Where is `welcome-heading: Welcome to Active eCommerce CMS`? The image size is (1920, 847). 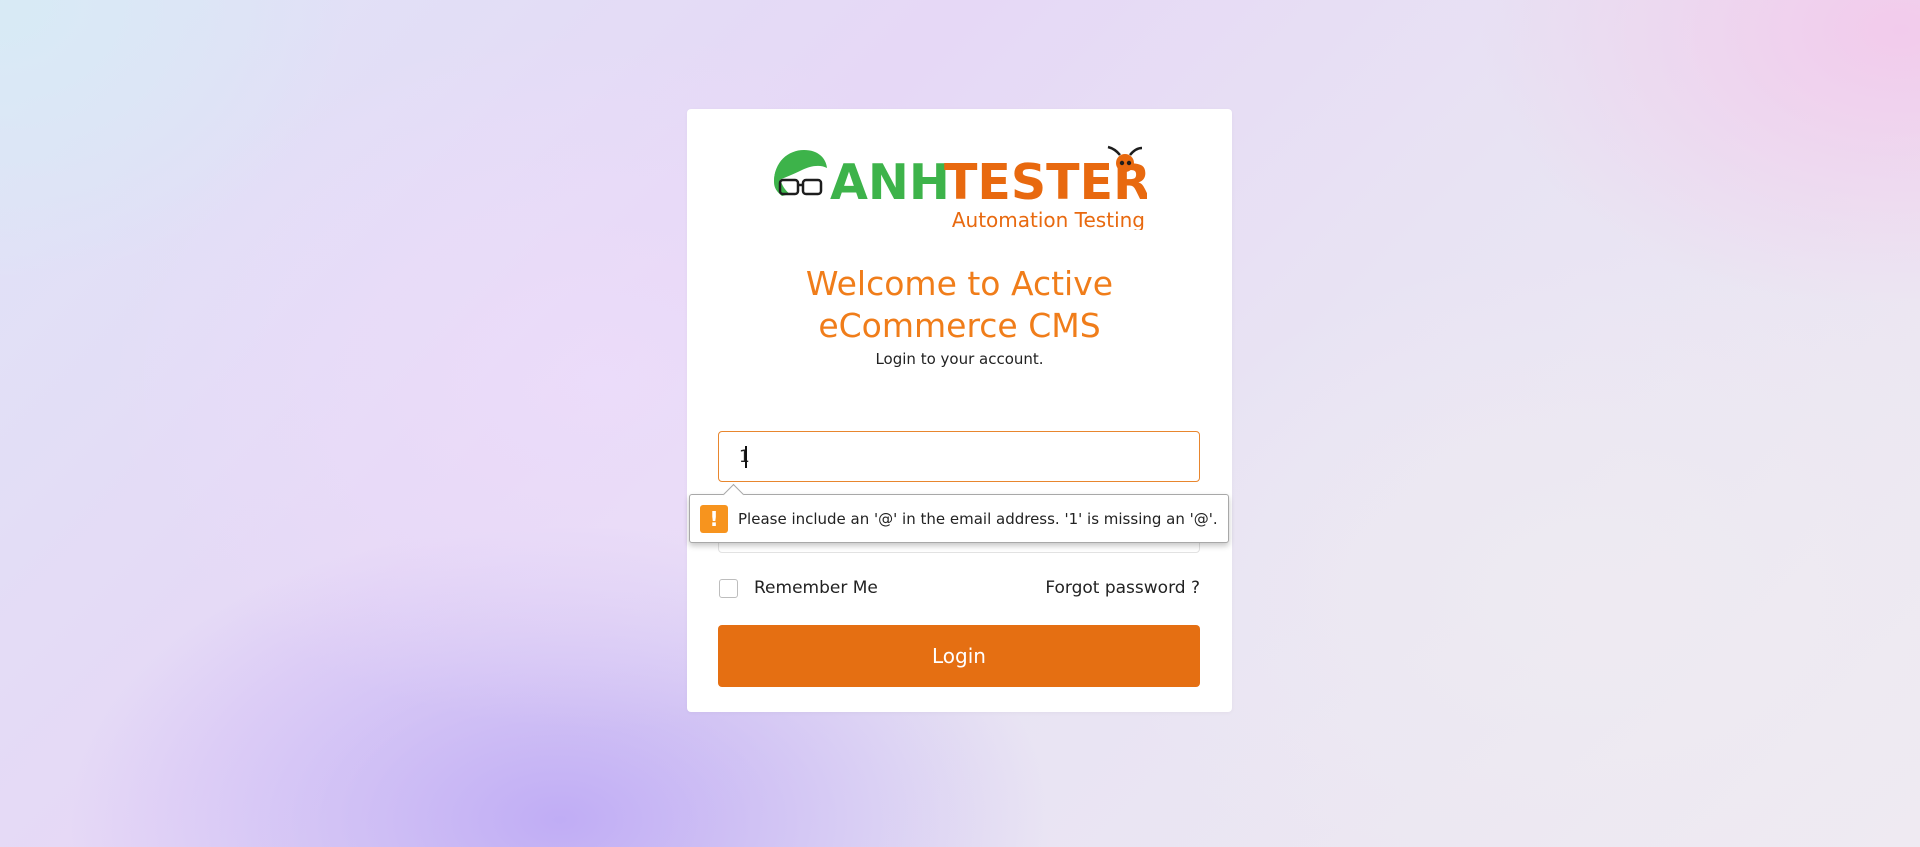
welcome-heading: Welcome to Active eCommerce CMS is located at coordinates (959, 305).